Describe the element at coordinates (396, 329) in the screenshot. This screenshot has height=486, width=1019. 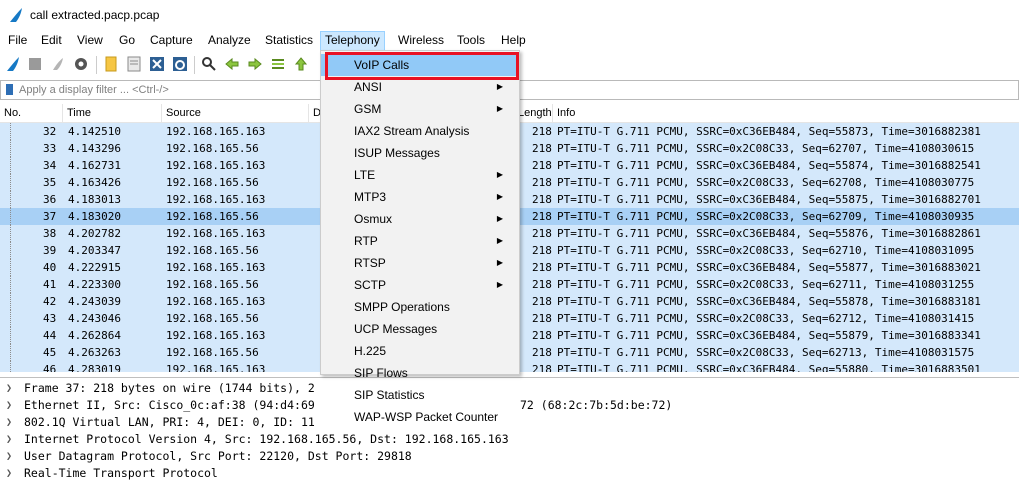
I see `menu-item-label: UCP Messages` at that location.